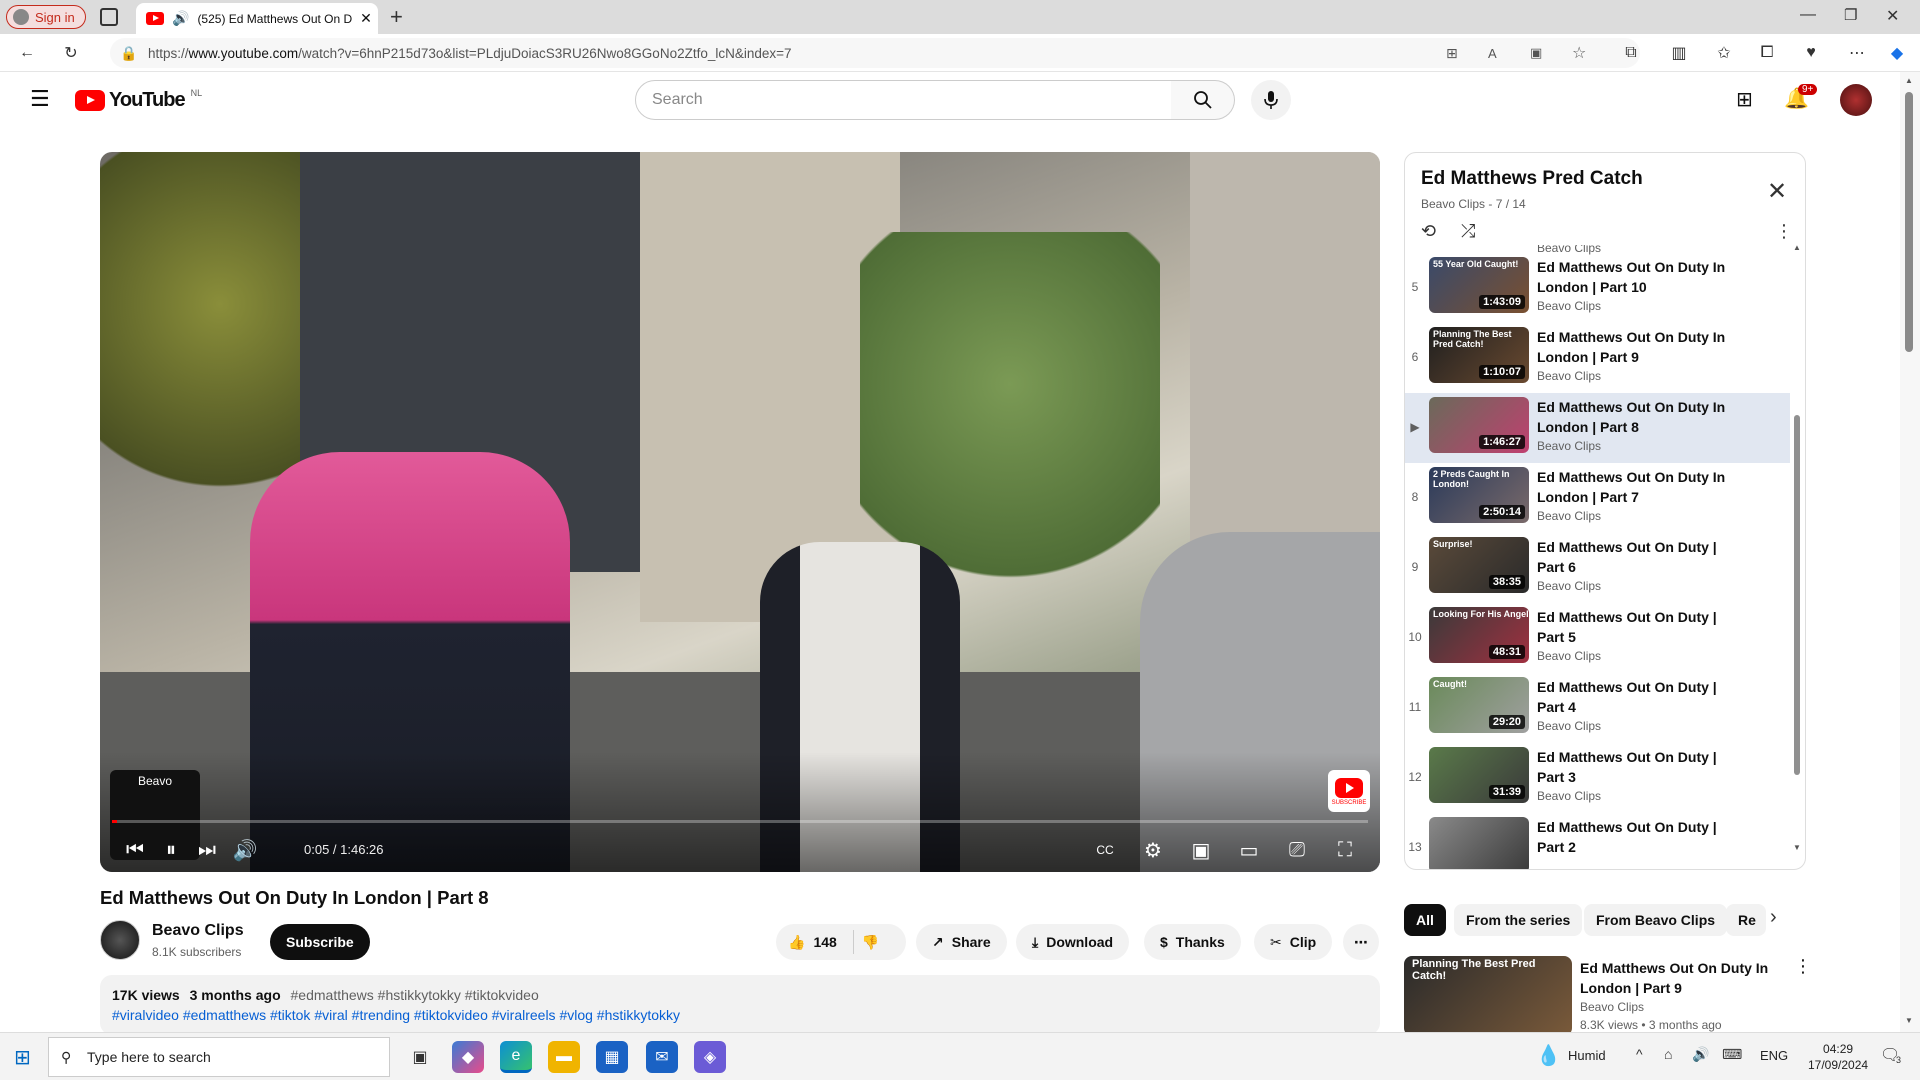  I want to click on scroll-down-icon: ▼, so click(1797, 847).